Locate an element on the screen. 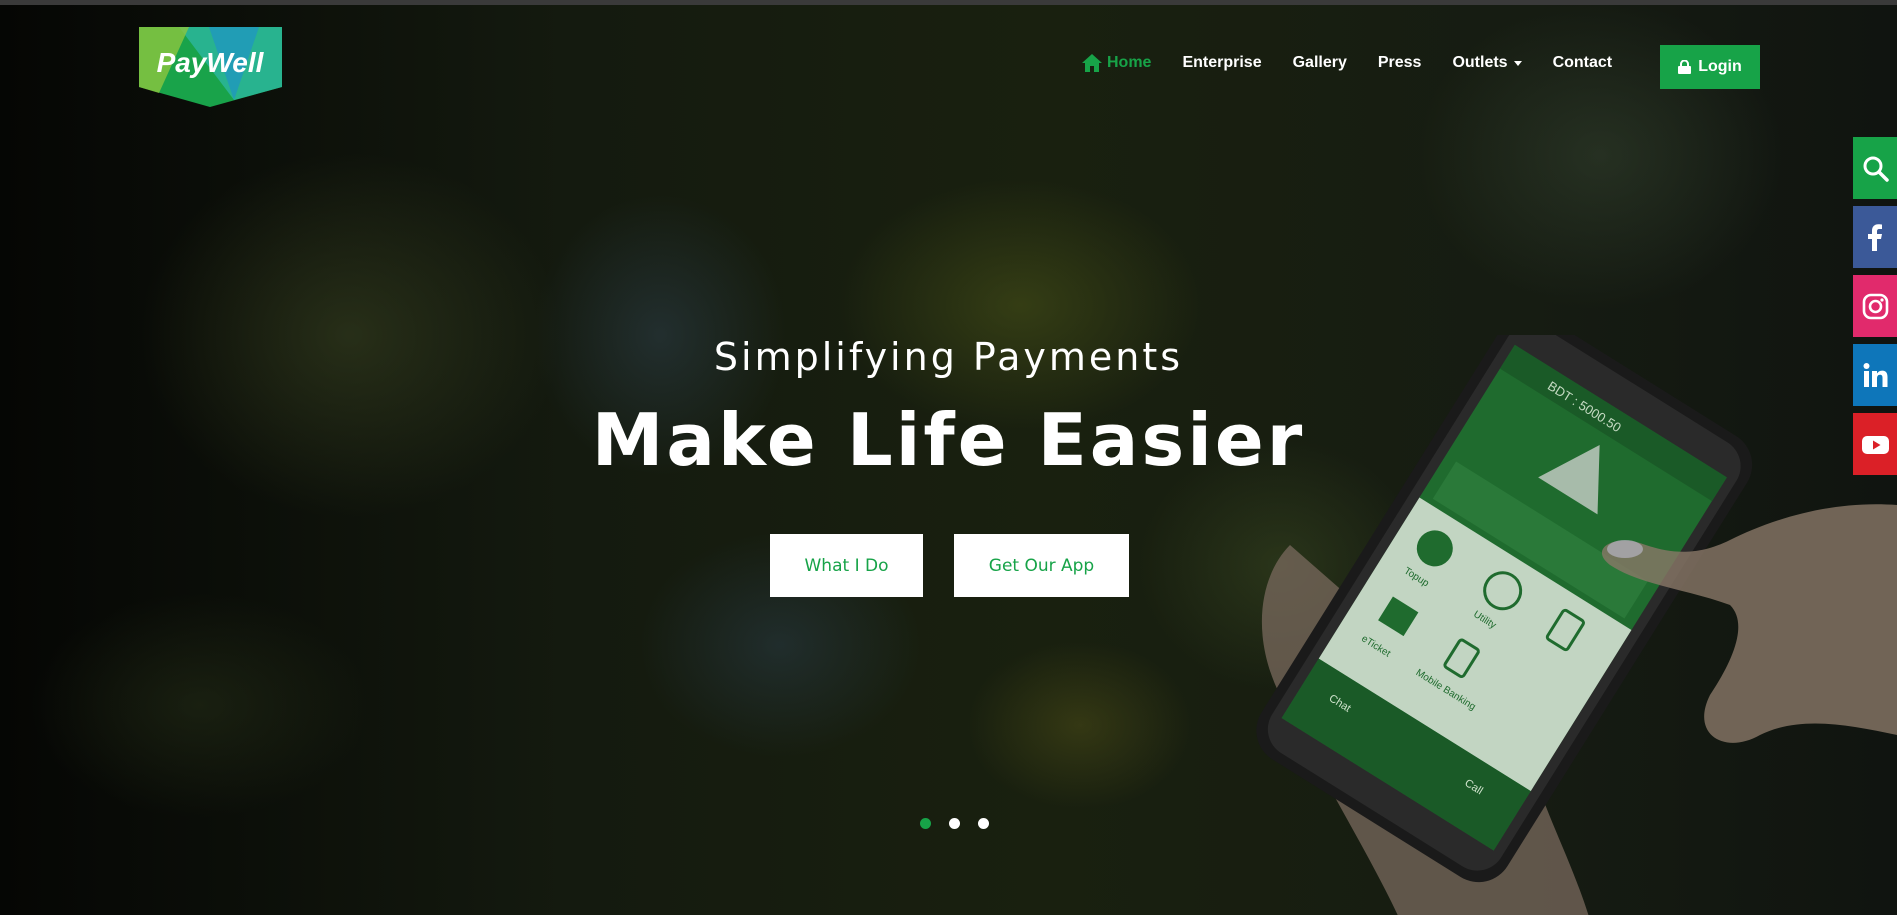 Image resolution: width=1897 pixels, height=915 pixels. nav-home-label: Home is located at coordinates (1129, 62).